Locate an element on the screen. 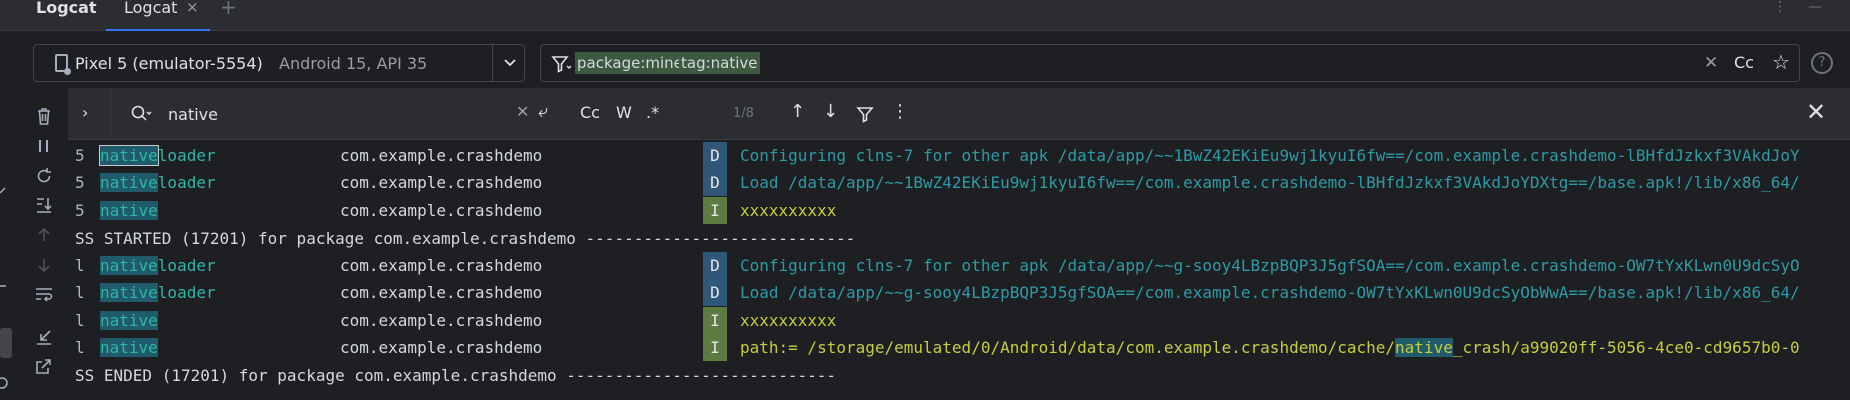  filter-results-icon is located at coordinates (865, 114).